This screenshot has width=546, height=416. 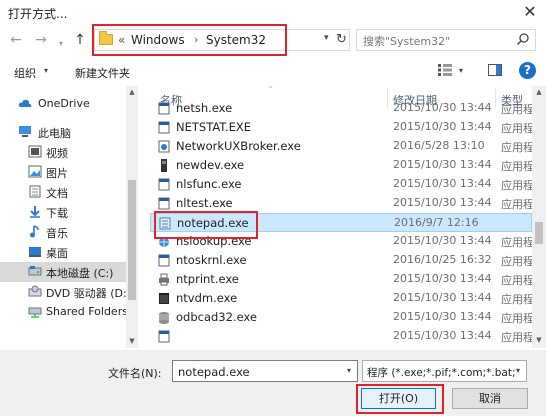 I want to click on up-arrow-icon: ↑, so click(x=80, y=40).